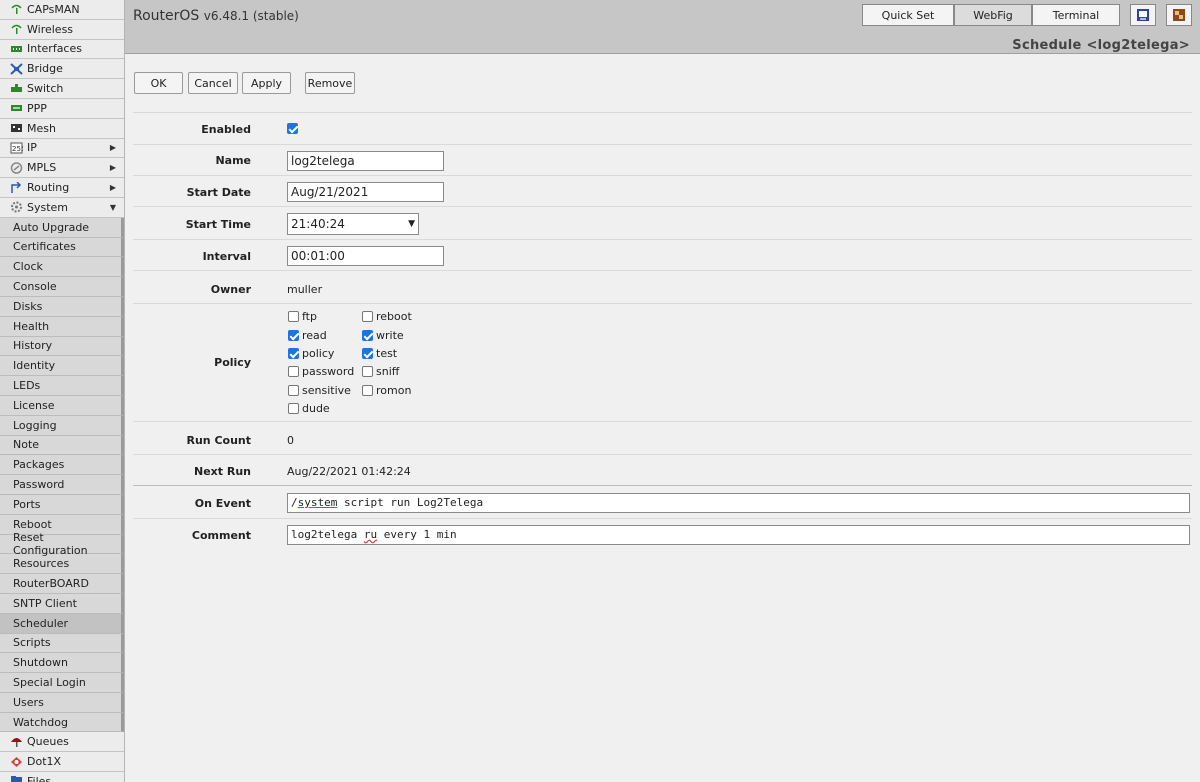 This screenshot has height=782, width=1200. Describe the element at coordinates (314, 335) in the screenshot. I see `read-label: read` at that location.